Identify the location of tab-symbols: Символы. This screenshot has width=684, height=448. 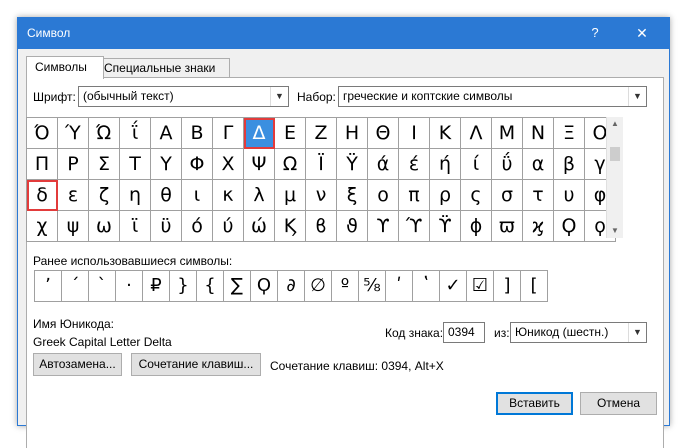
(65, 67).